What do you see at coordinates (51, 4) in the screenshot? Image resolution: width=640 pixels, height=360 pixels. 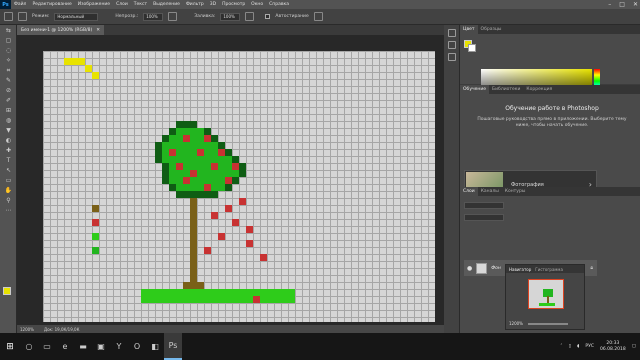 I see `menu-edit: Редактирование` at bounding box center [51, 4].